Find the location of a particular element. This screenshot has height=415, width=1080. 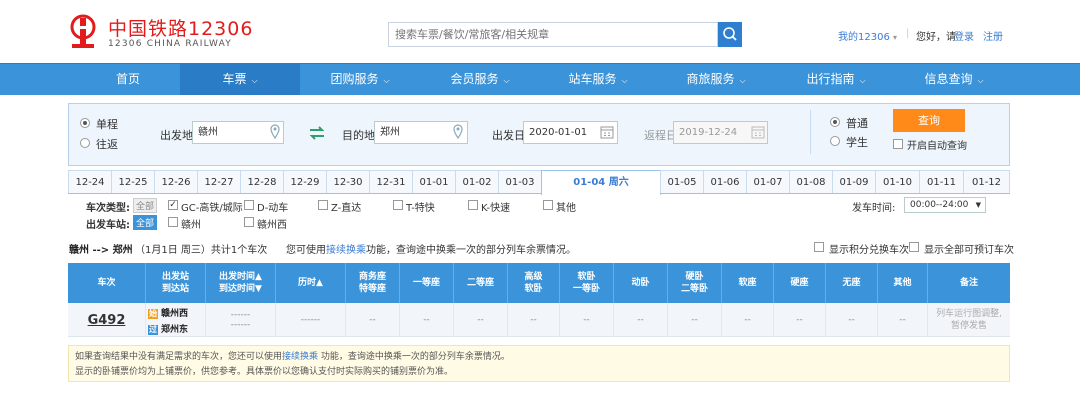

tab-date: 01-09 is located at coordinates (854, 181).